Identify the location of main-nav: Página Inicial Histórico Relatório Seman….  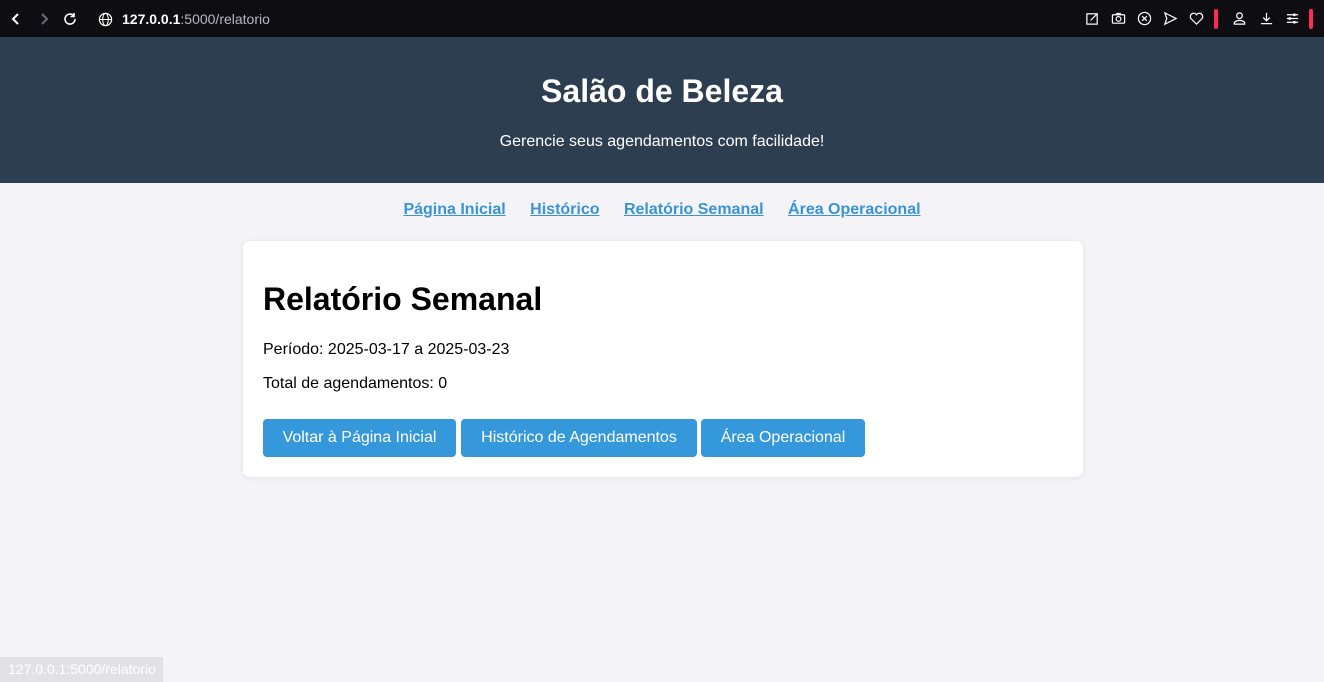
(662, 210).